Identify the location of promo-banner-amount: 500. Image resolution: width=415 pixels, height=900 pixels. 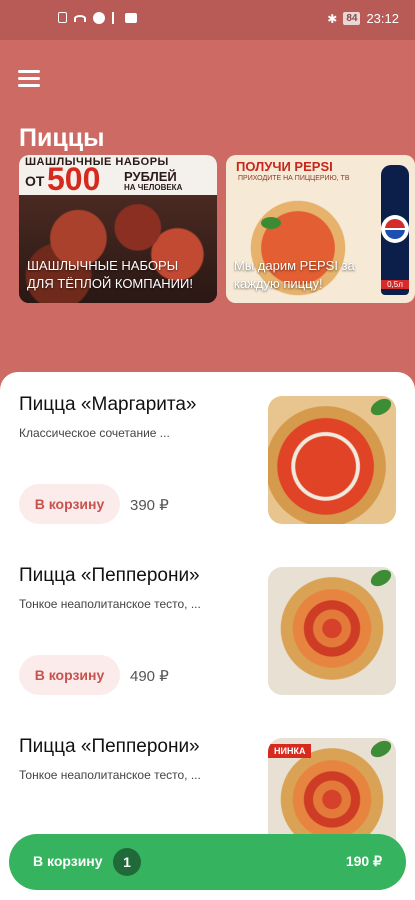
(74, 179).